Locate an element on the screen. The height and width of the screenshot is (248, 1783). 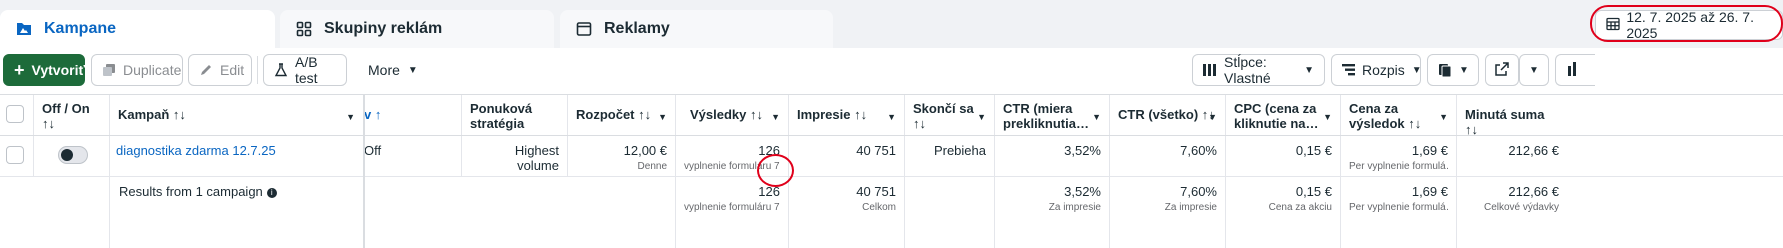
header-budget: Rozpočet ↑↓ ▼ is located at coordinates (622, 115).